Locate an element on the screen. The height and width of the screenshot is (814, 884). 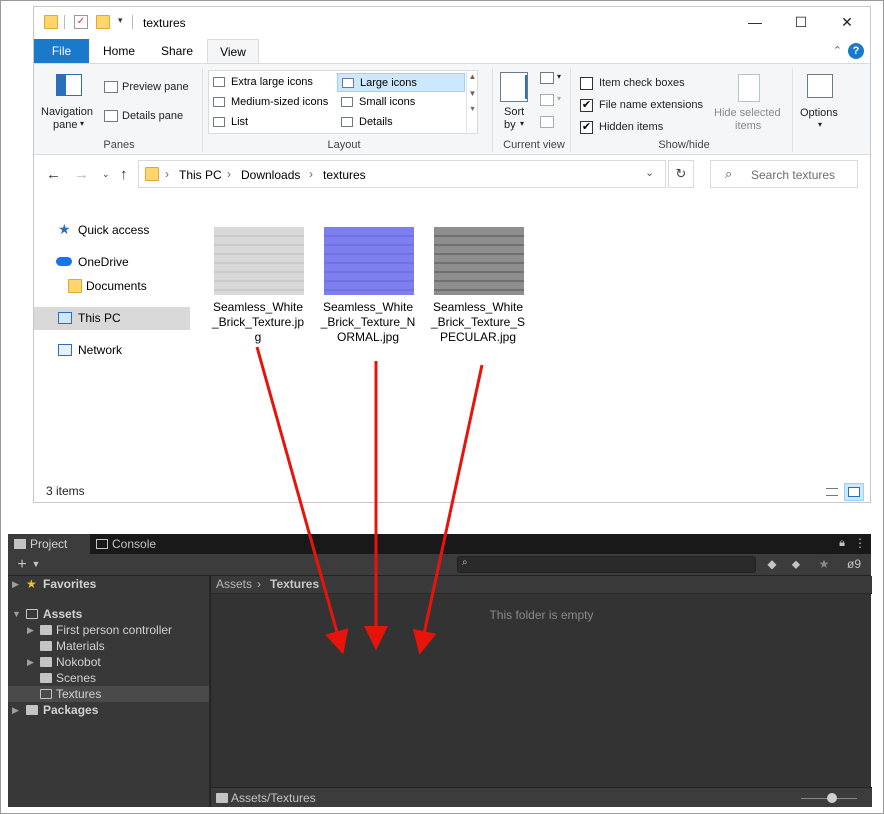
layout-scroll: ▲ ▼ ▾ is located at coordinates (472, 102).